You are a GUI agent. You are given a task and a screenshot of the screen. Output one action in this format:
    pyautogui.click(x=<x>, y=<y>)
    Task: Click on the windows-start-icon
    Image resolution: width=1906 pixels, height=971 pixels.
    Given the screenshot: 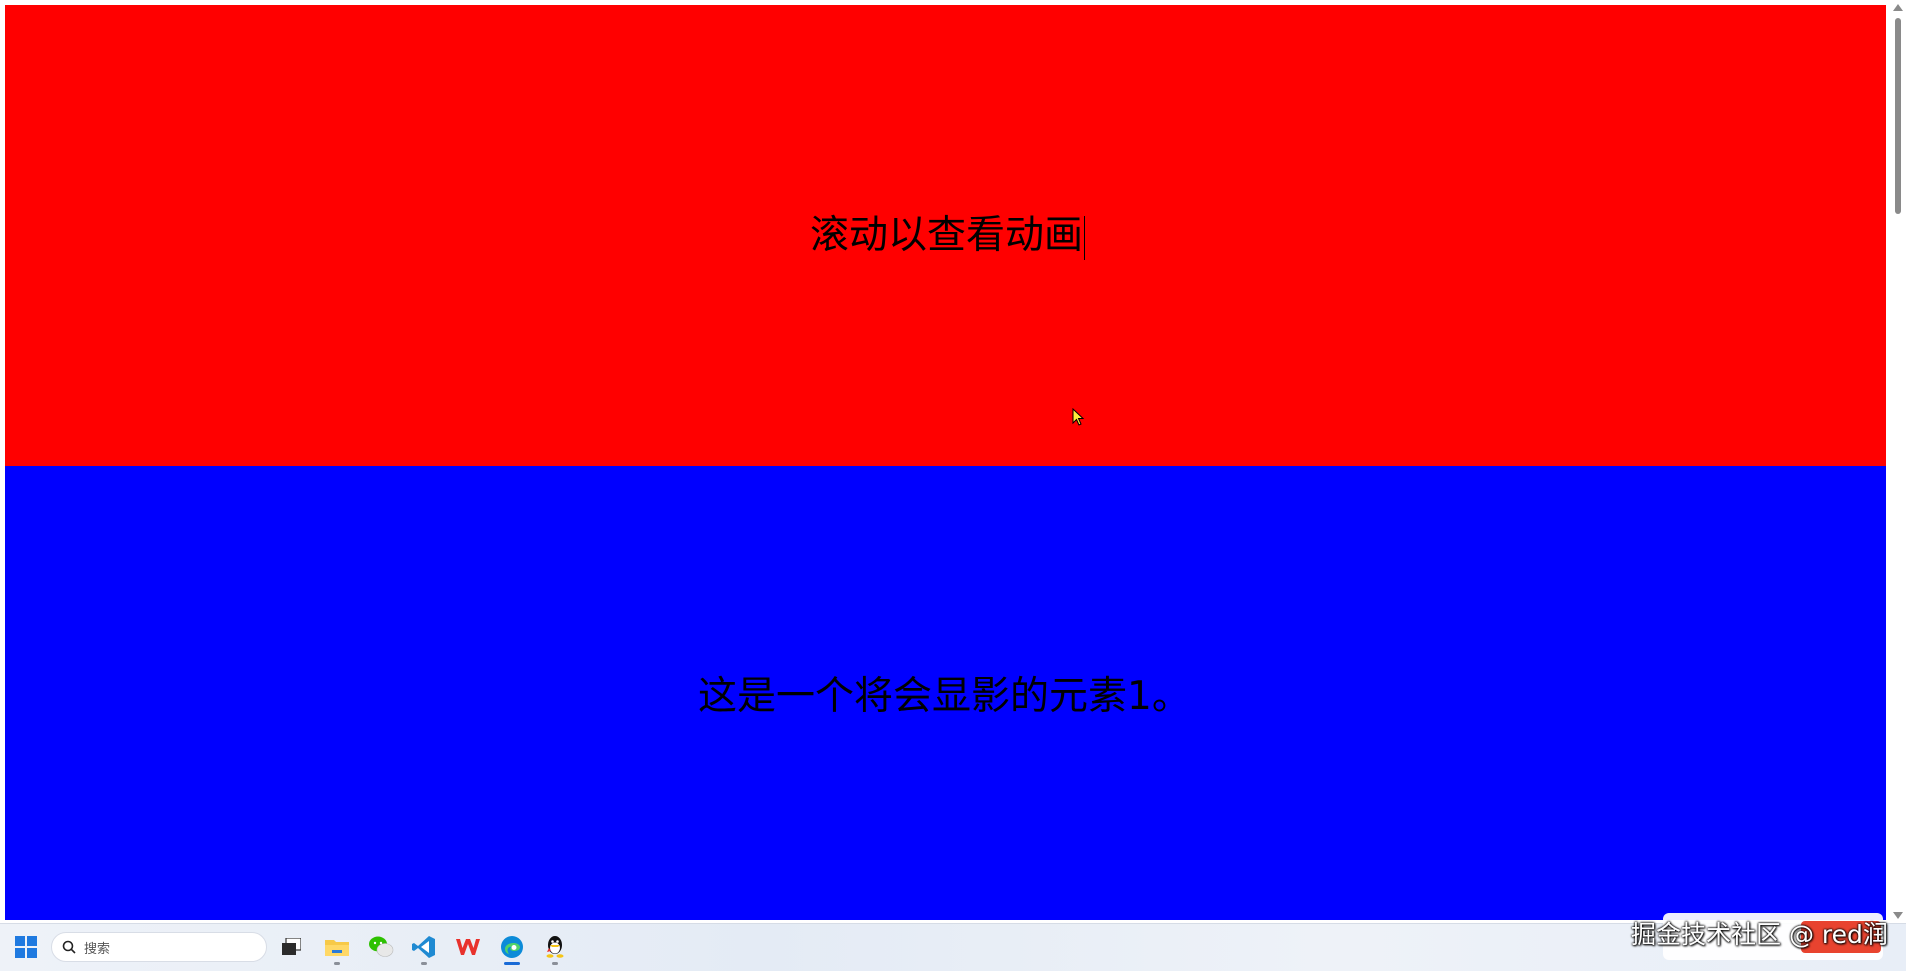 What is the action you would take?
    pyautogui.click(x=26, y=947)
    